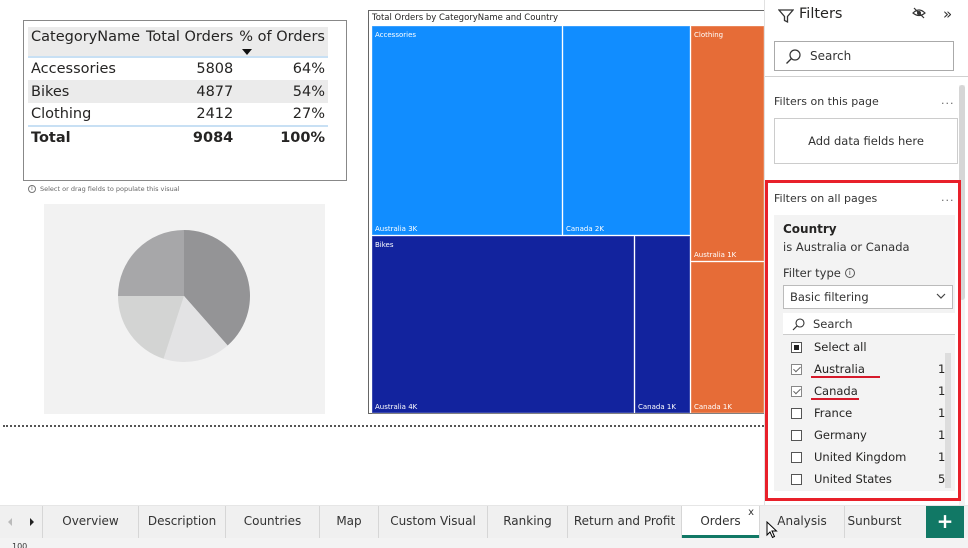 The width and height of the screenshot is (968, 548). I want to click on filters-search-placeholder: Search, so click(831, 56).